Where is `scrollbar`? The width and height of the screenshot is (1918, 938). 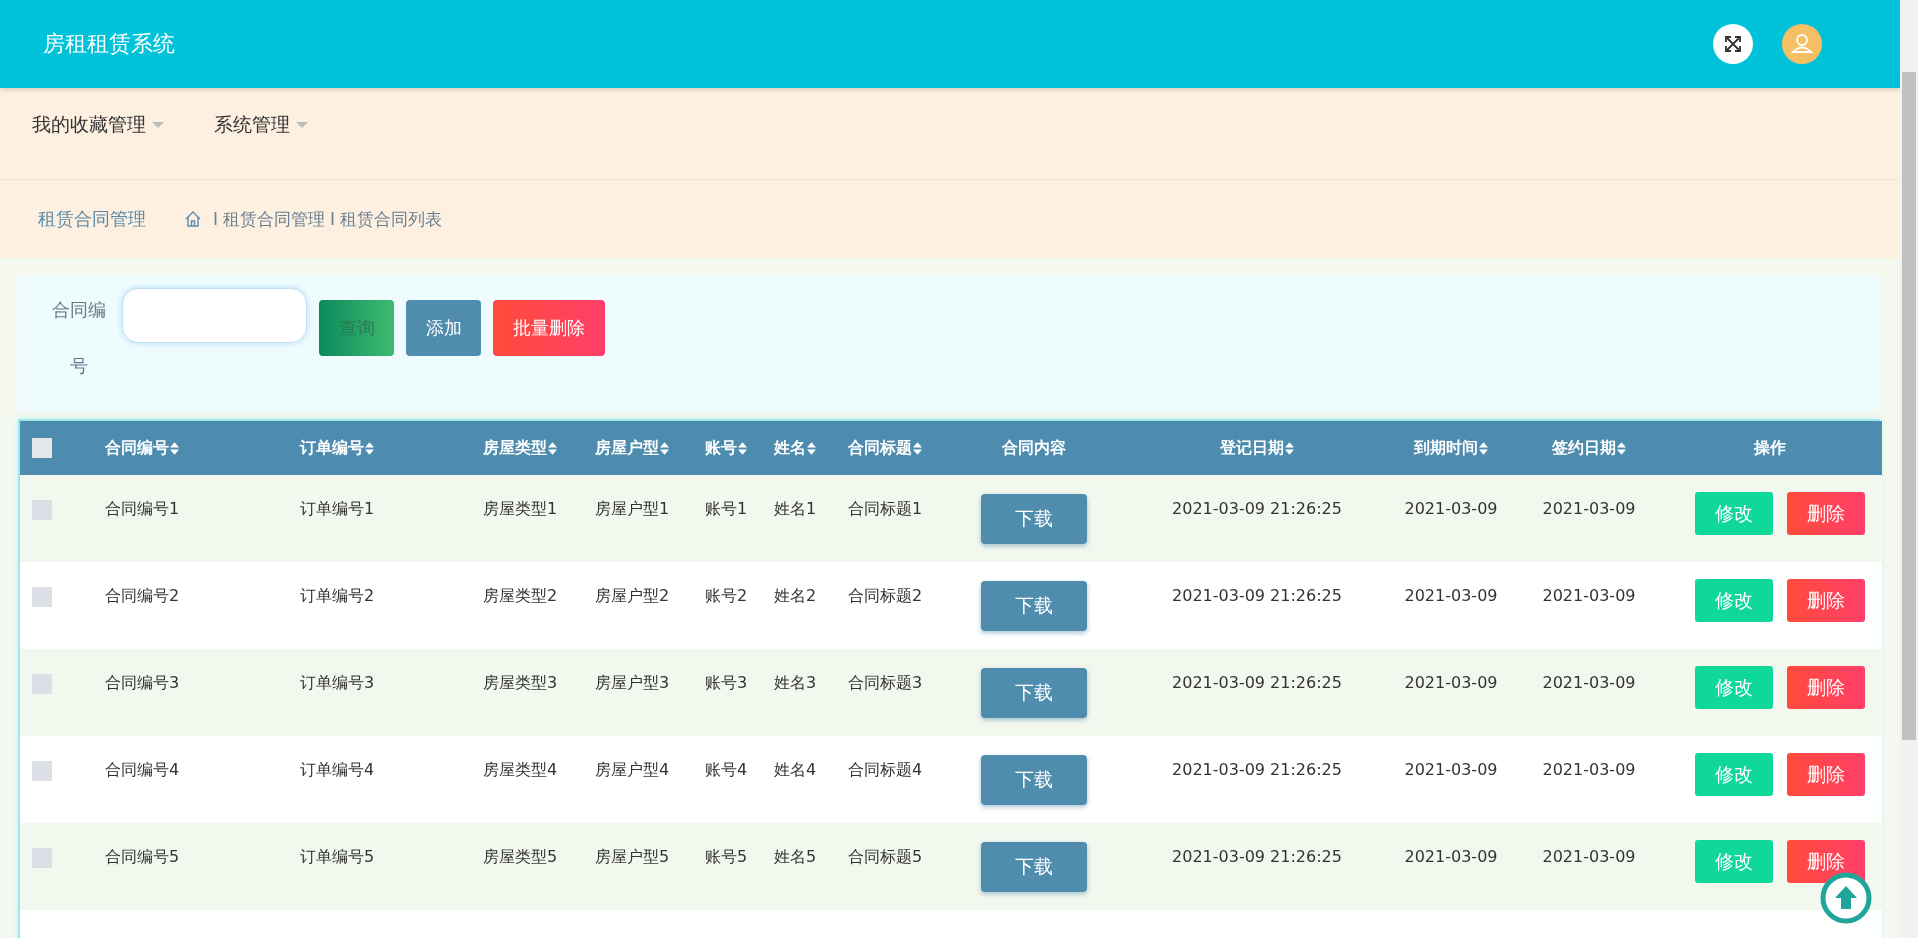
scrollbar is located at coordinates (1909, 469).